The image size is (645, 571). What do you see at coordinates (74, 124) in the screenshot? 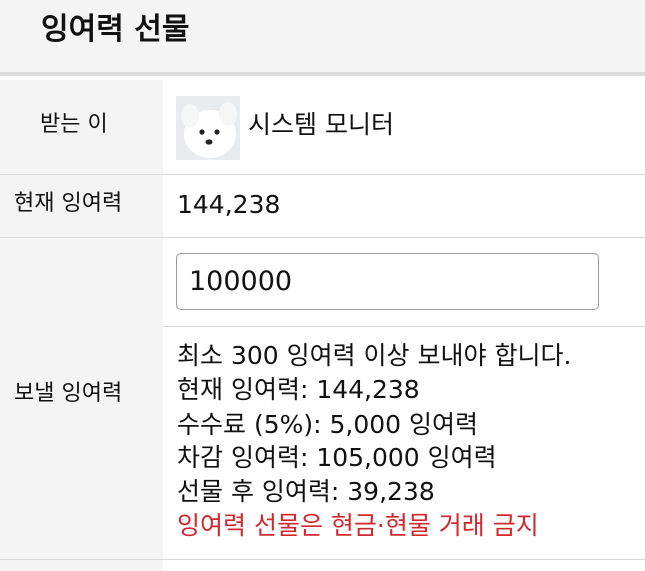
I see `recipient-label: 받는 이` at bounding box center [74, 124].